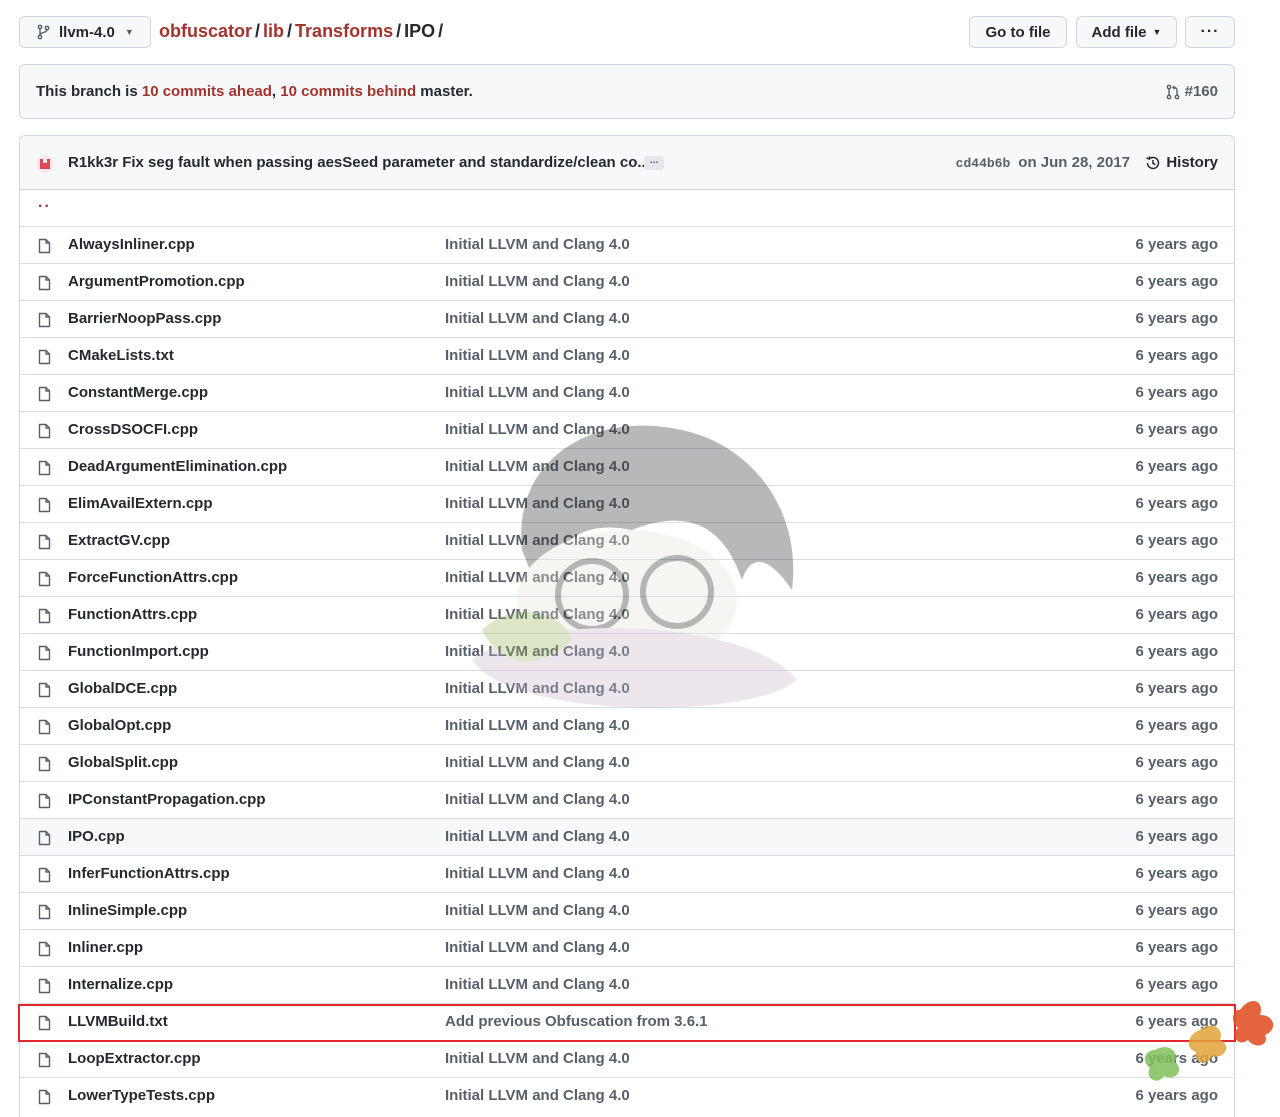 This screenshot has height=1117, width=1280. What do you see at coordinates (105, 947) in the screenshot?
I see `file-name-link: Inliner.cpp` at bounding box center [105, 947].